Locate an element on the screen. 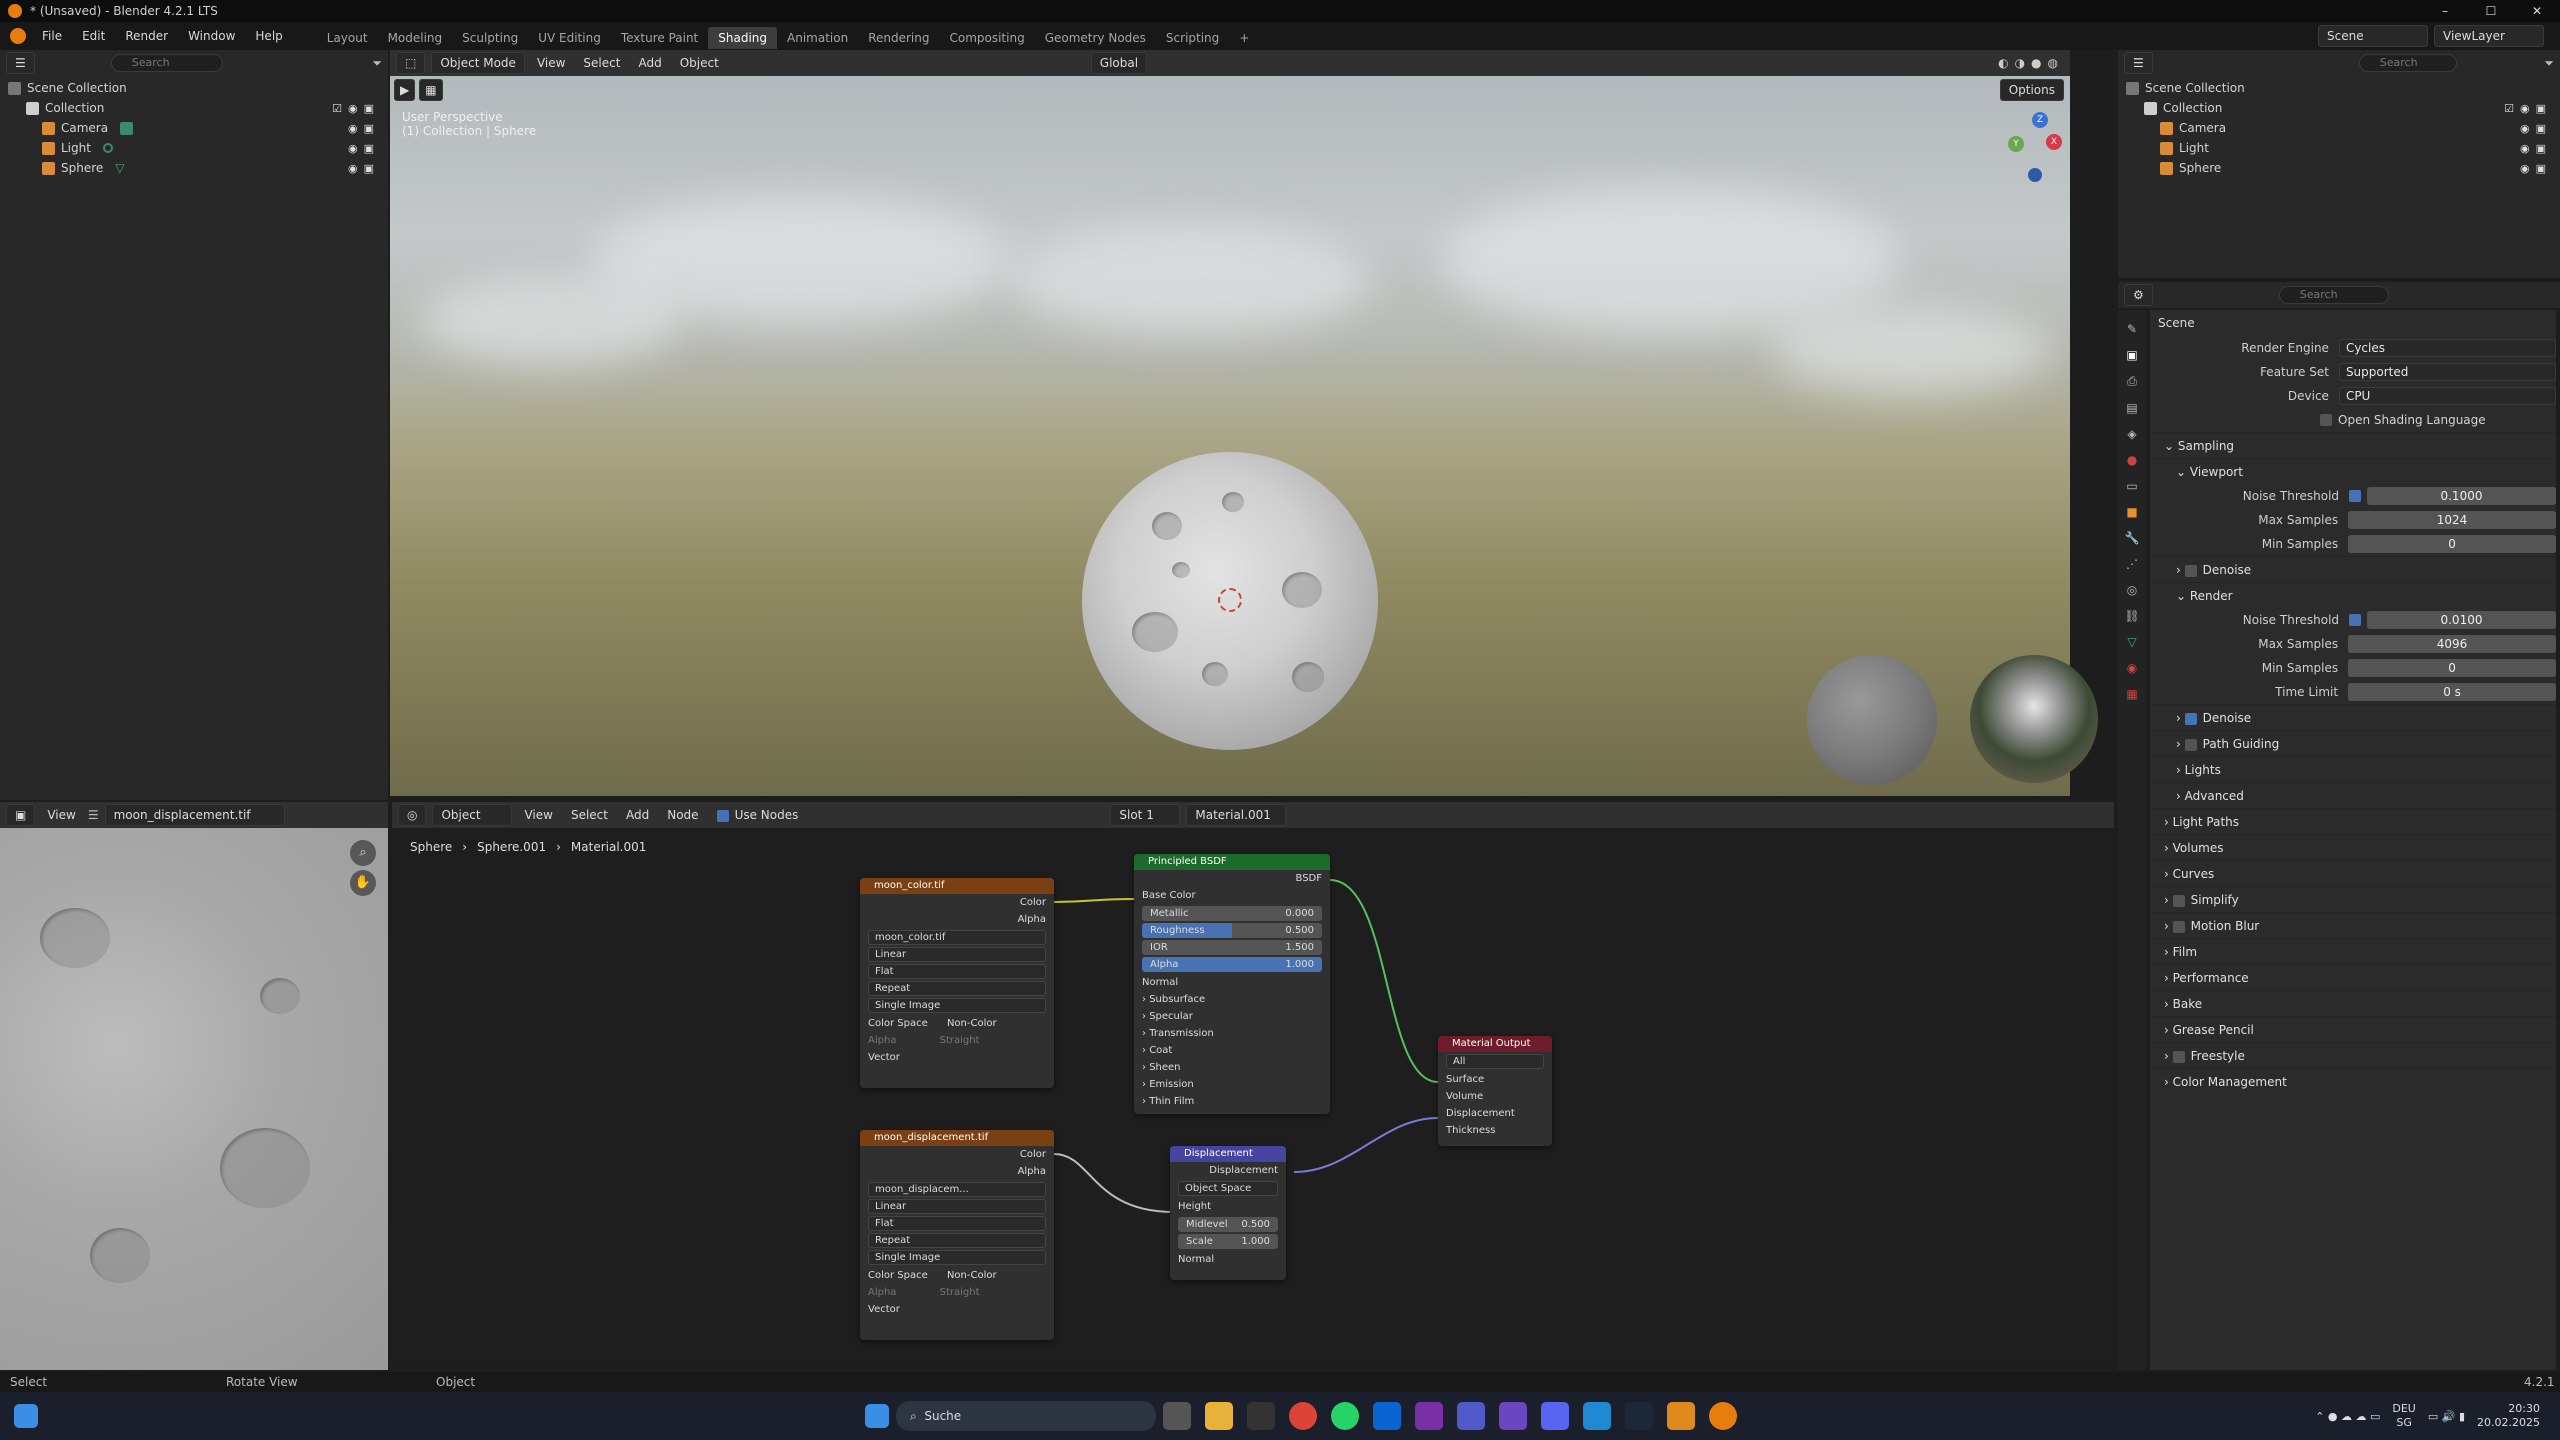  render-noise-threshold-field: 0.0100 is located at coordinates (2461, 620).